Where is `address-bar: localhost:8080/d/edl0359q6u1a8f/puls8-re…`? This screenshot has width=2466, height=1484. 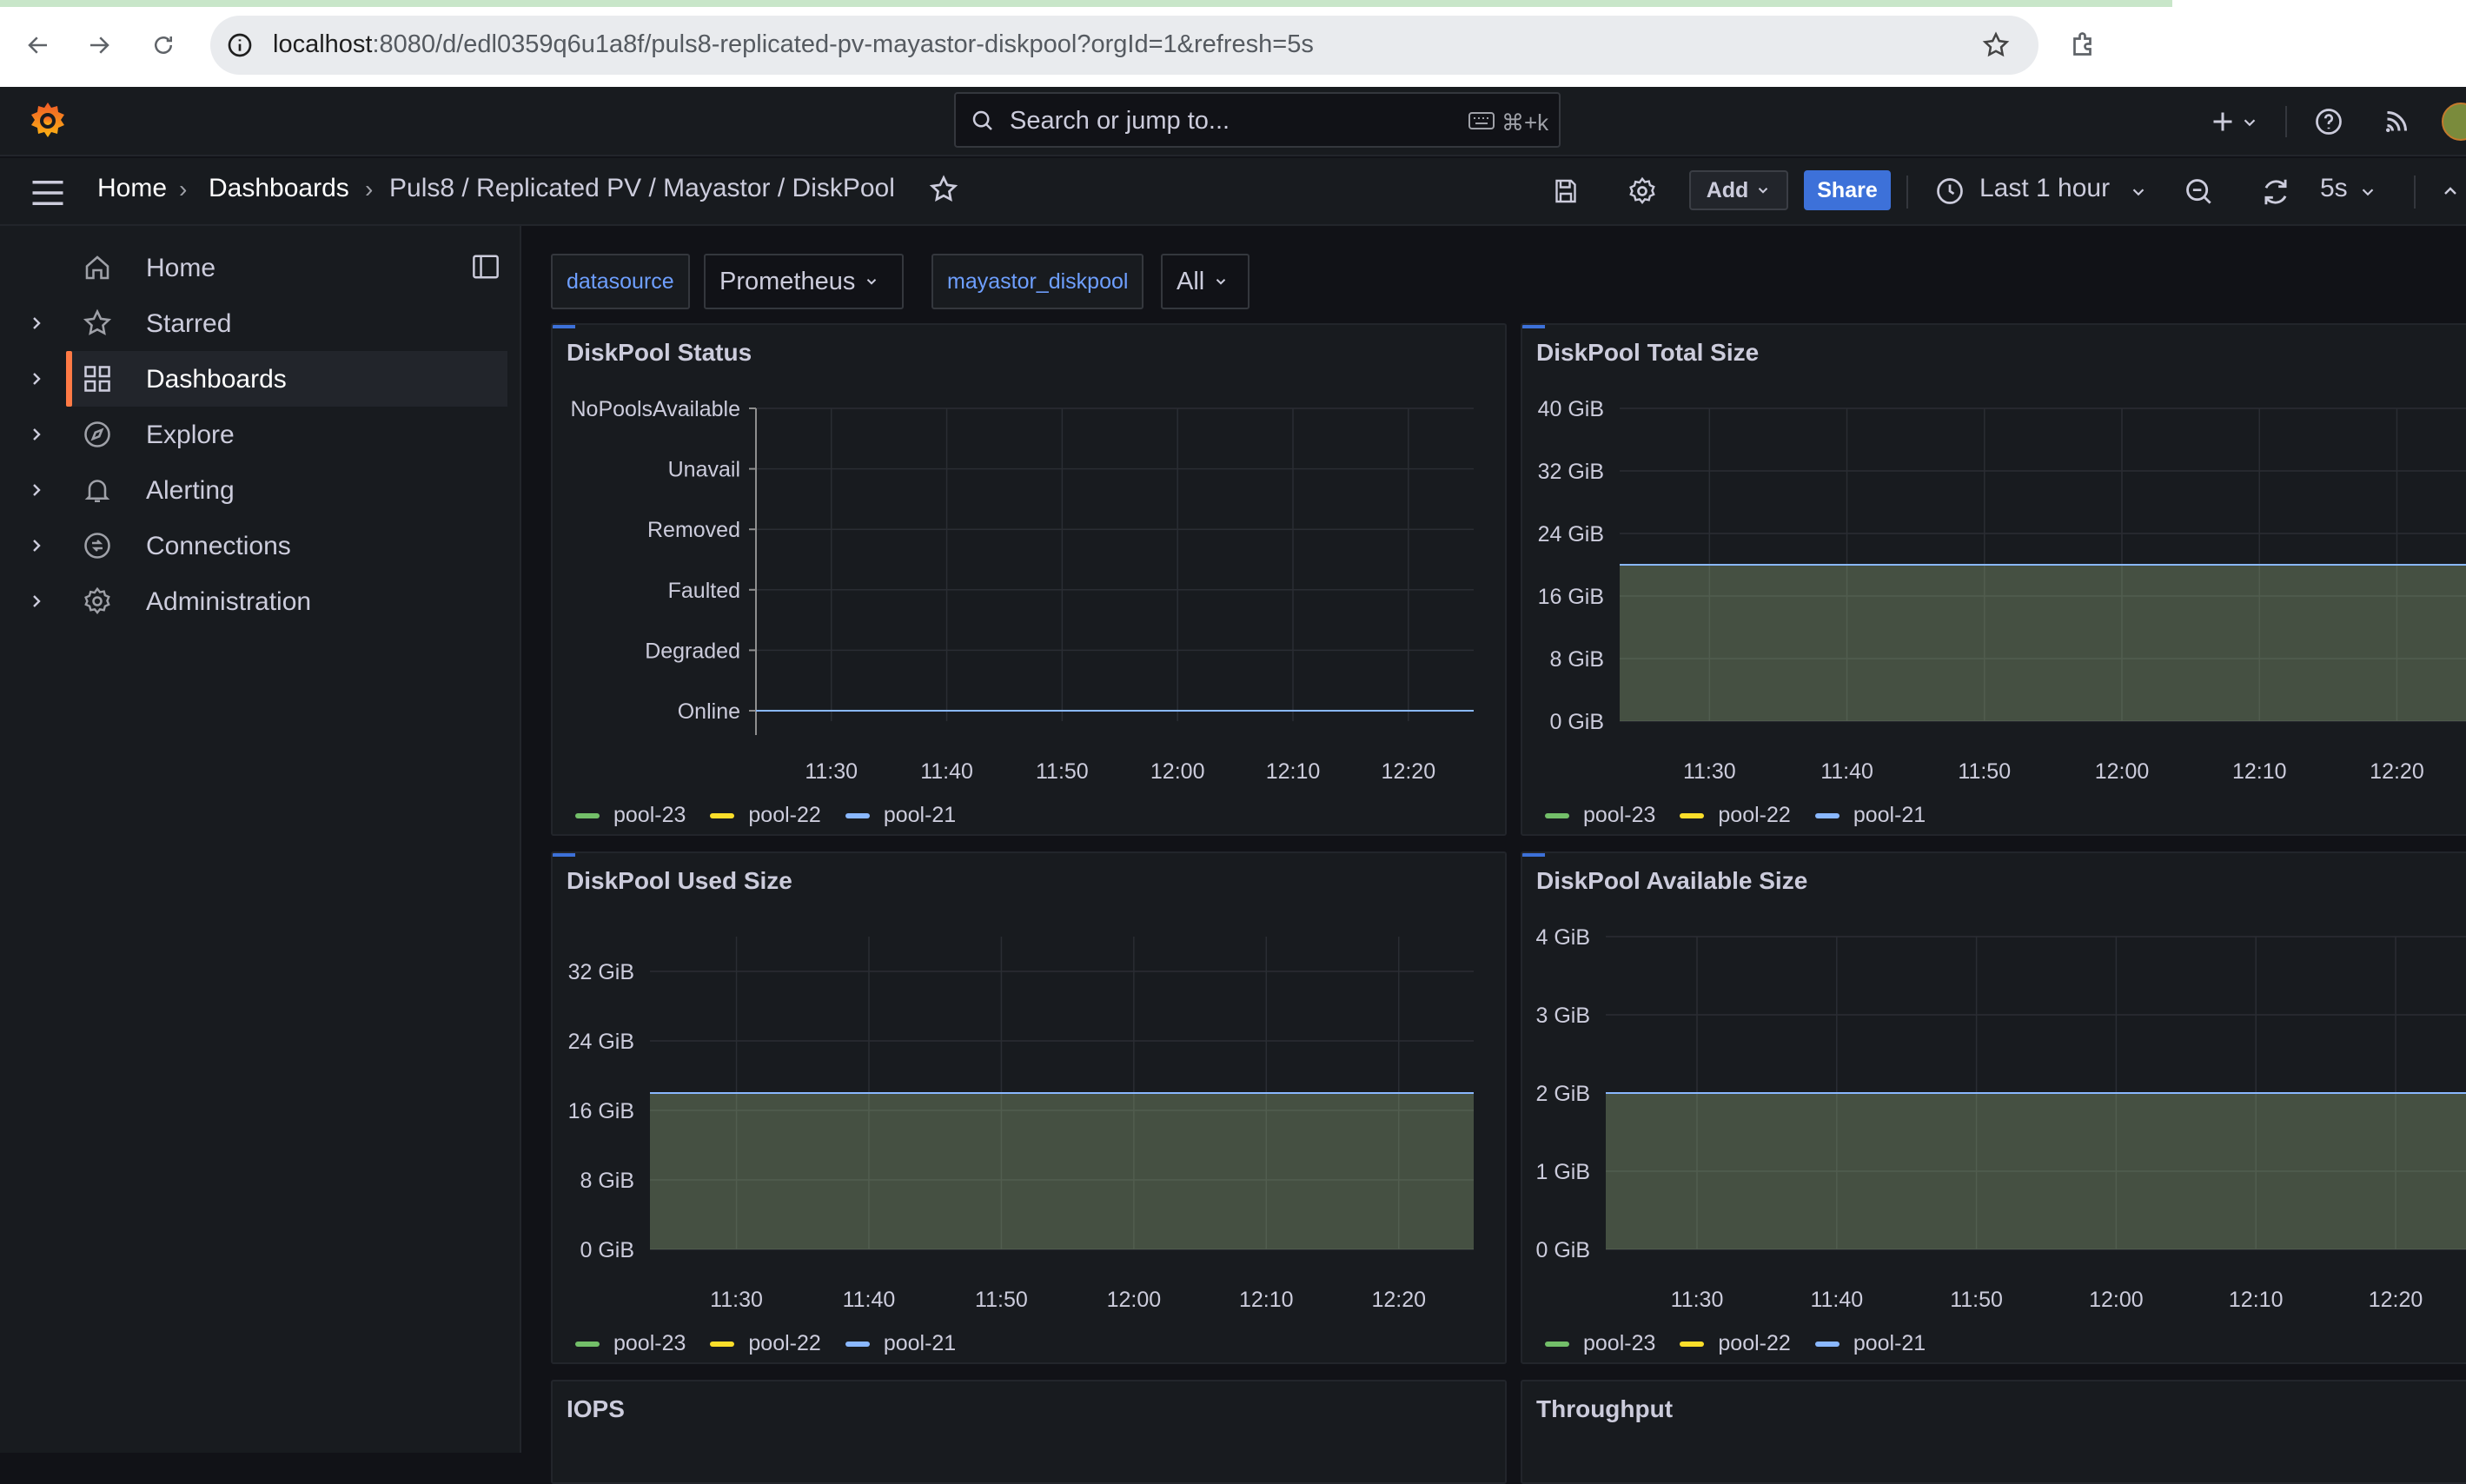 address-bar: localhost:8080/d/edl0359q6u1a8f/puls8-re… is located at coordinates (1124, 45).